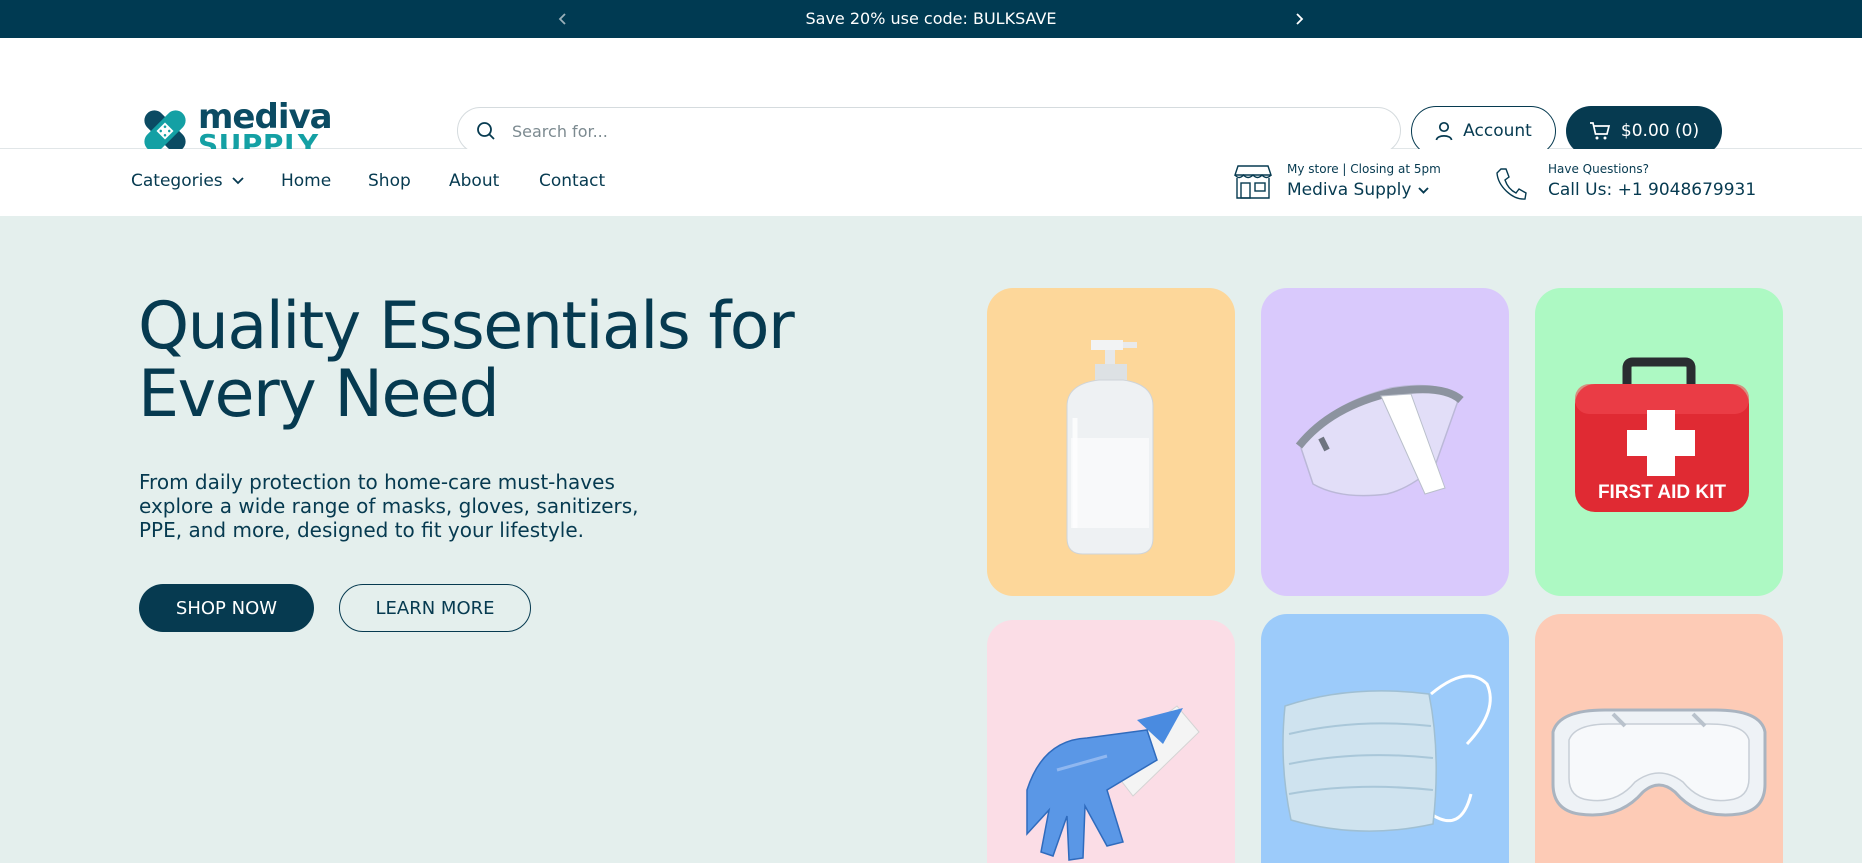 This screenshot has height=863, width=1862. I want to click on nav-item-contact: Contact, so click(572, 181).